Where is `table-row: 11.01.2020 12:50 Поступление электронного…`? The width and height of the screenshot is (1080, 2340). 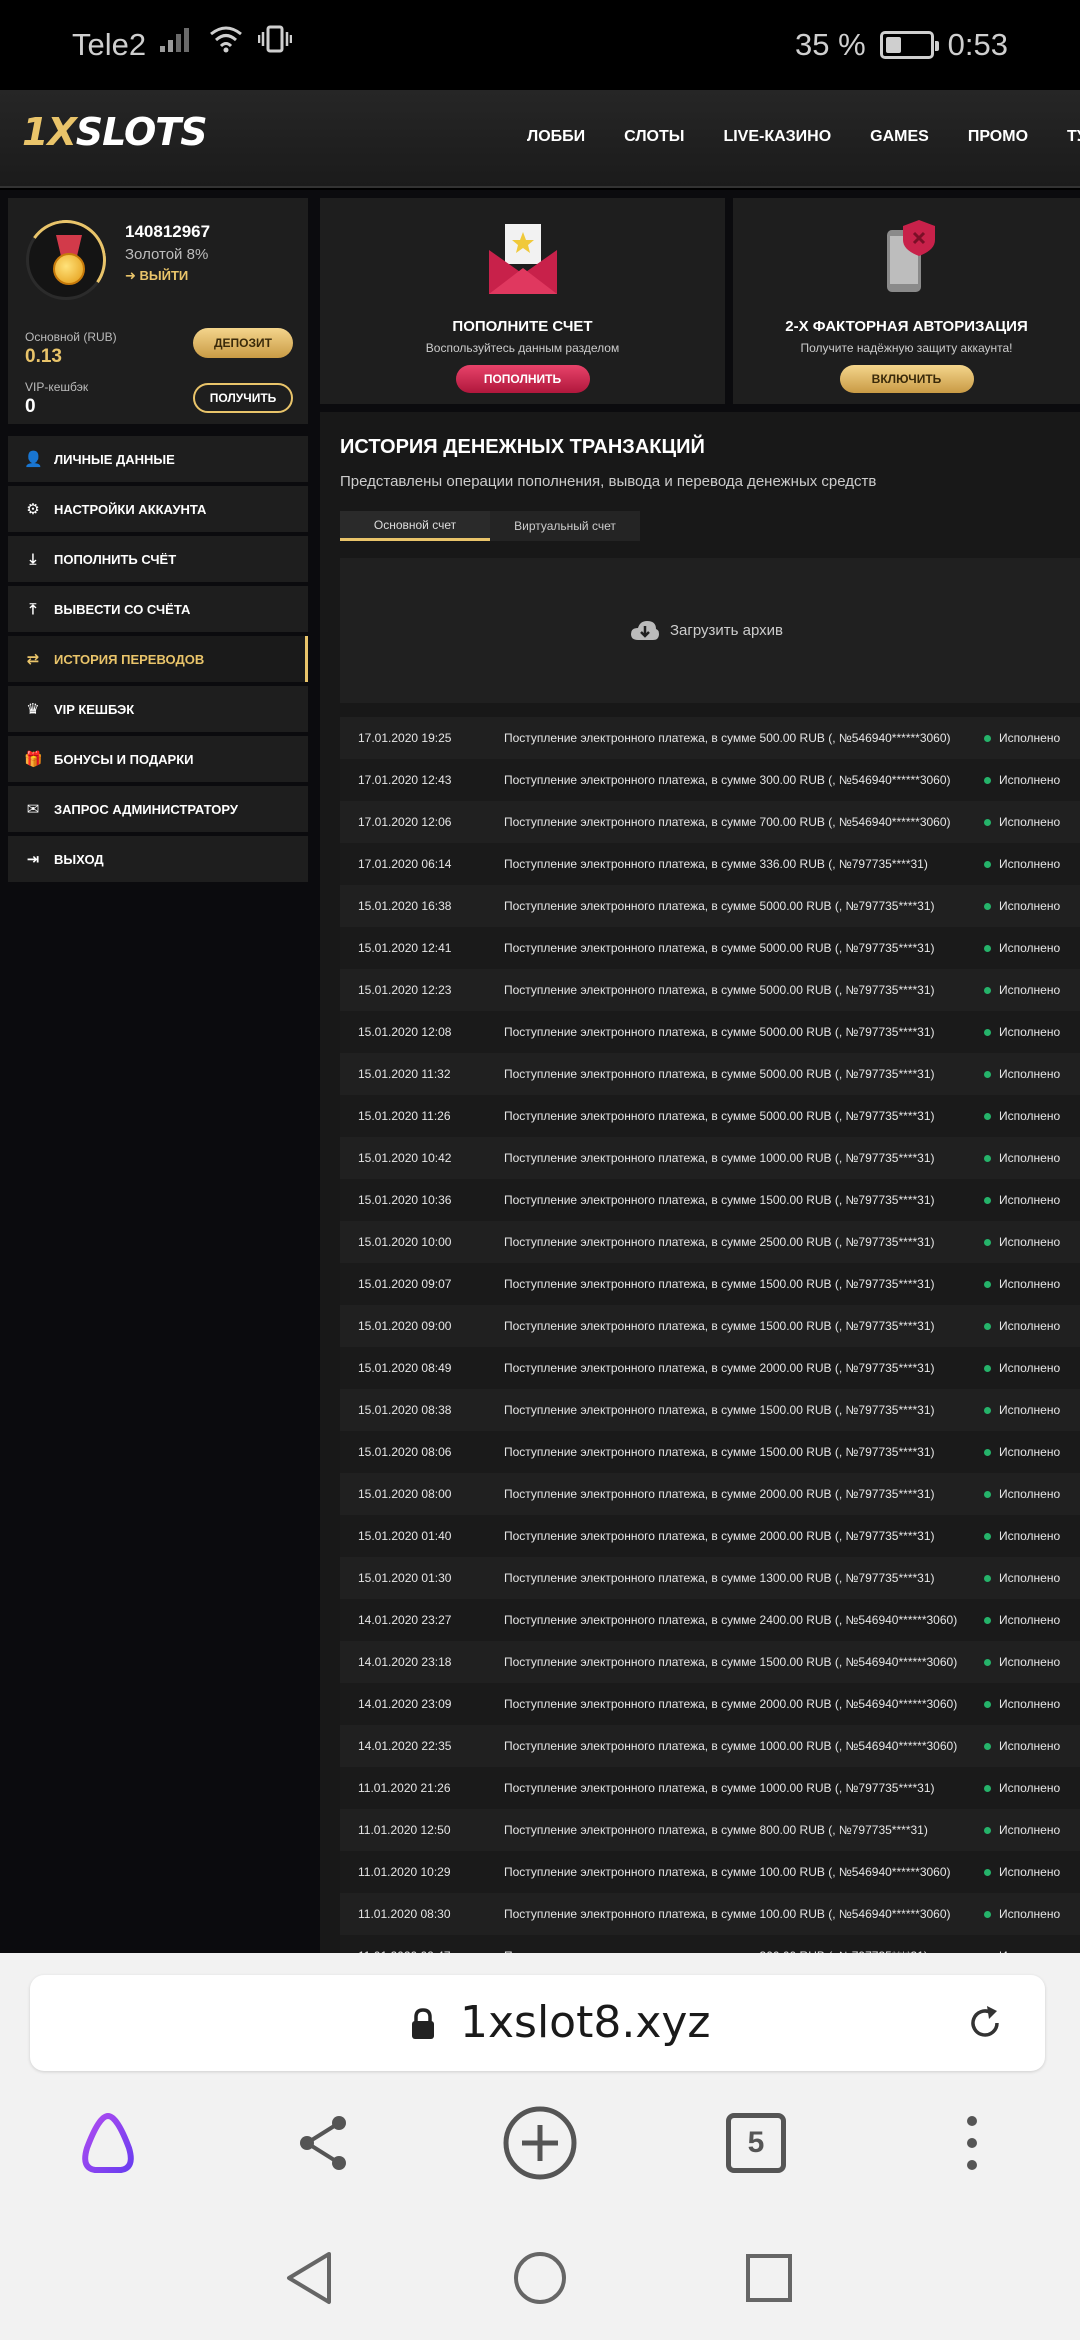 table-row: 11.01.2020 12:50 Поступление электронного… is located at coordinates (710, 1830).